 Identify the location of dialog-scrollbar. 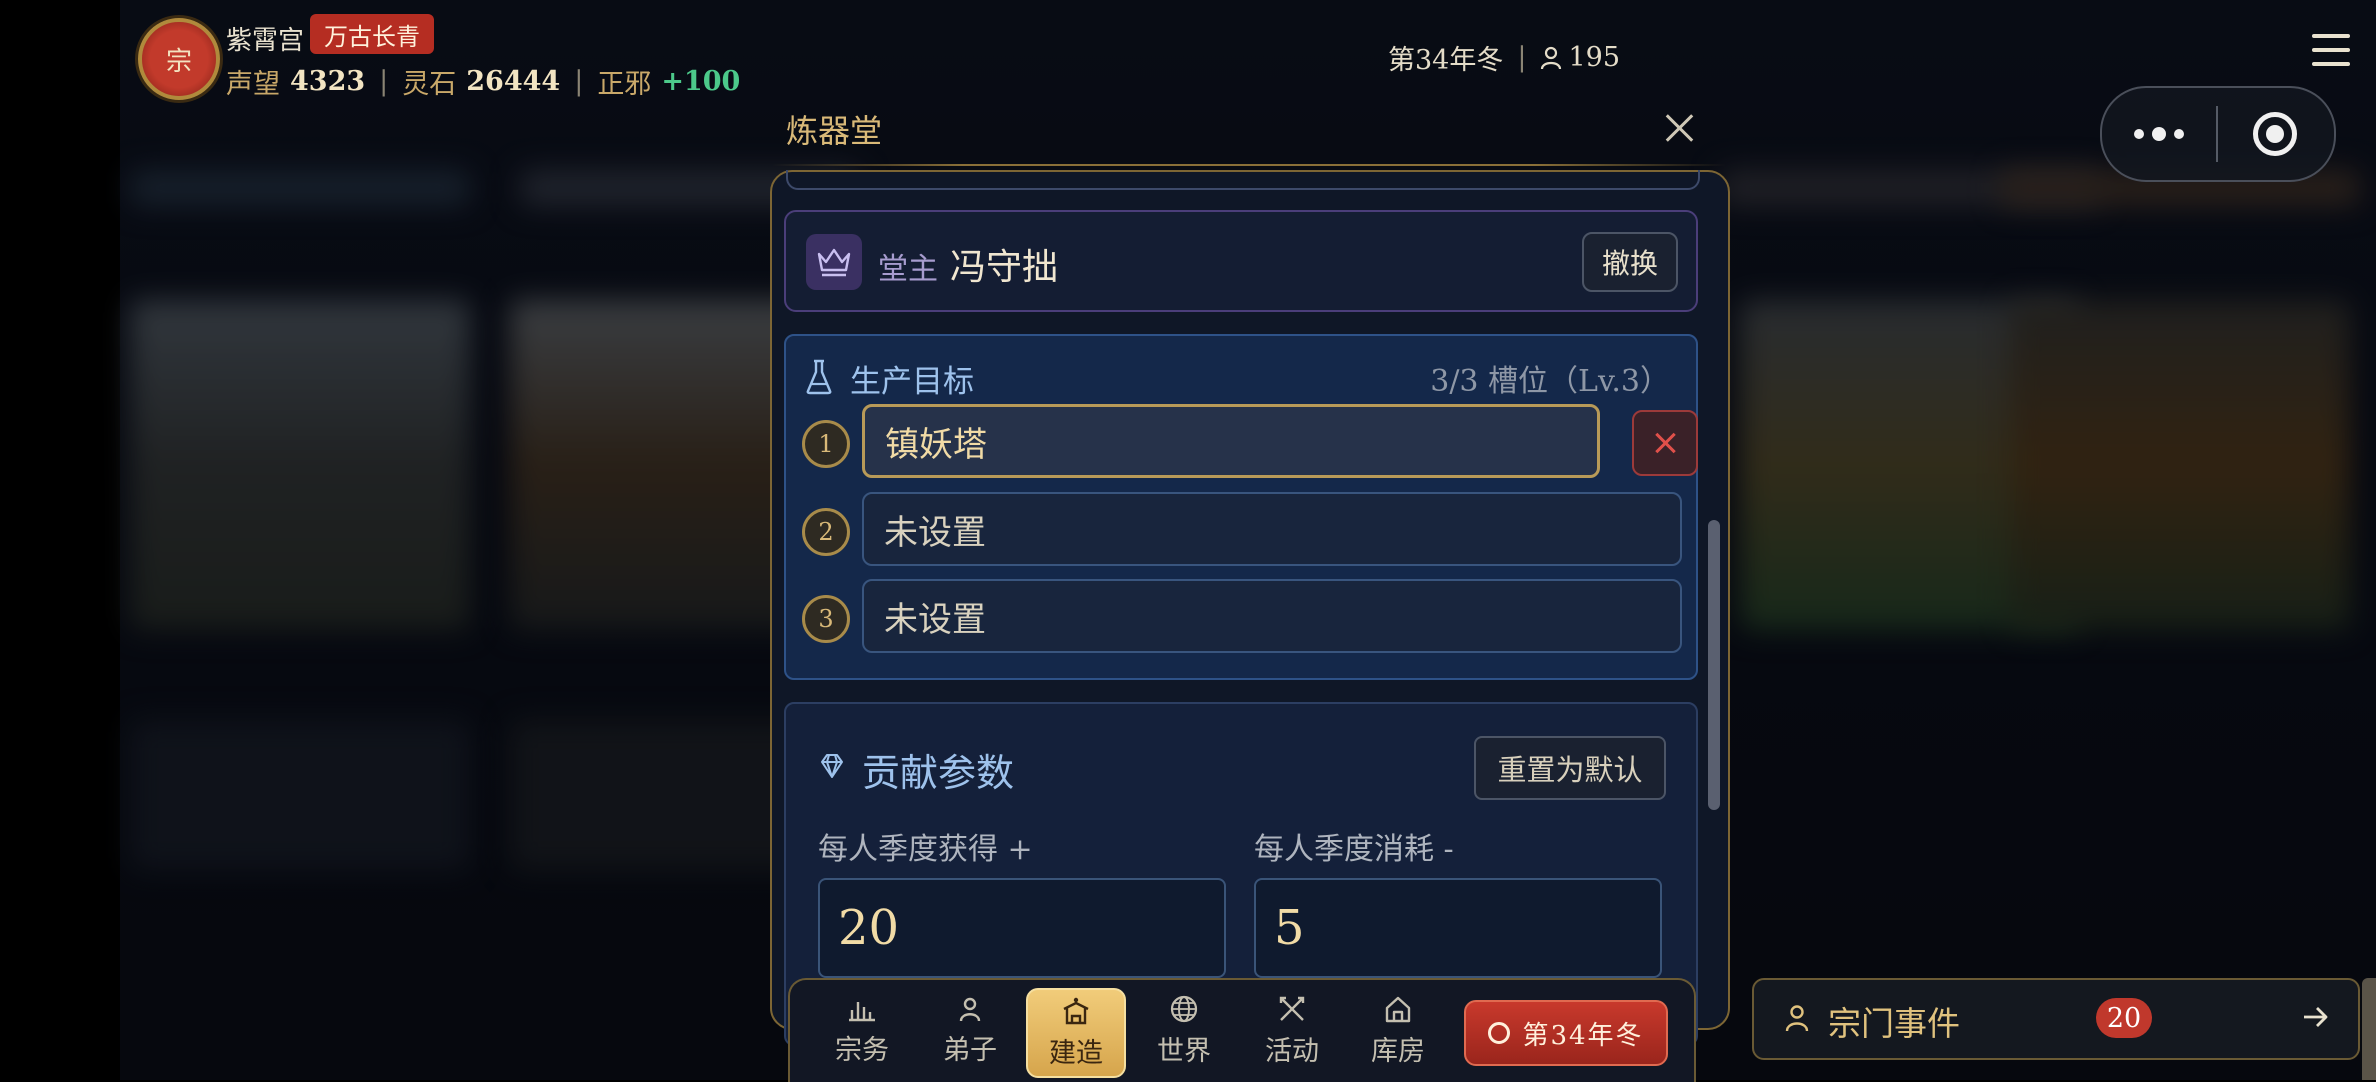
(1714, 665).